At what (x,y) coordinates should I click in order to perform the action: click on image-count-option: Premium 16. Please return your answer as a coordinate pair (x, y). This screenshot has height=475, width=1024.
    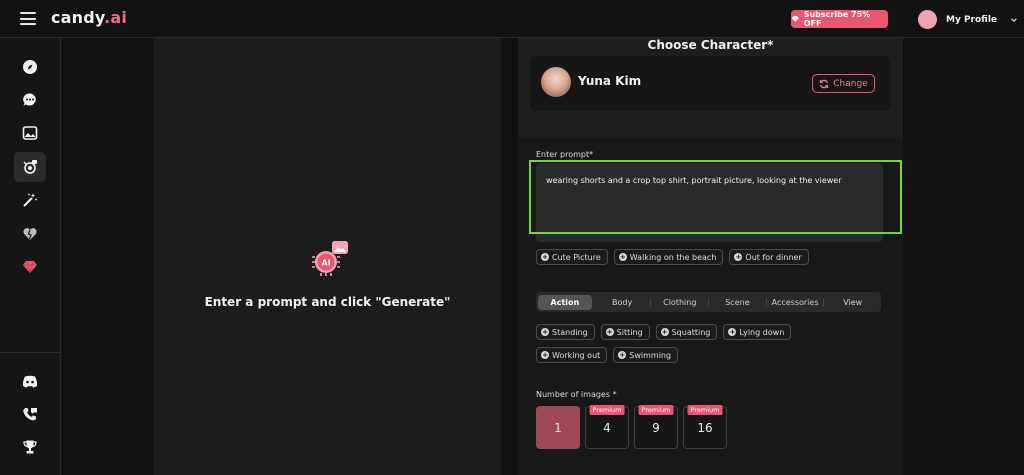
    Looking at the image, I should click on (705, 427).